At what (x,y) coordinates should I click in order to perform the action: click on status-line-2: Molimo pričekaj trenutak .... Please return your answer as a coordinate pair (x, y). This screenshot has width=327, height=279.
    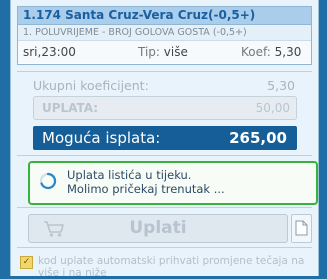
    Looking at the image, I should click on (146, 189).